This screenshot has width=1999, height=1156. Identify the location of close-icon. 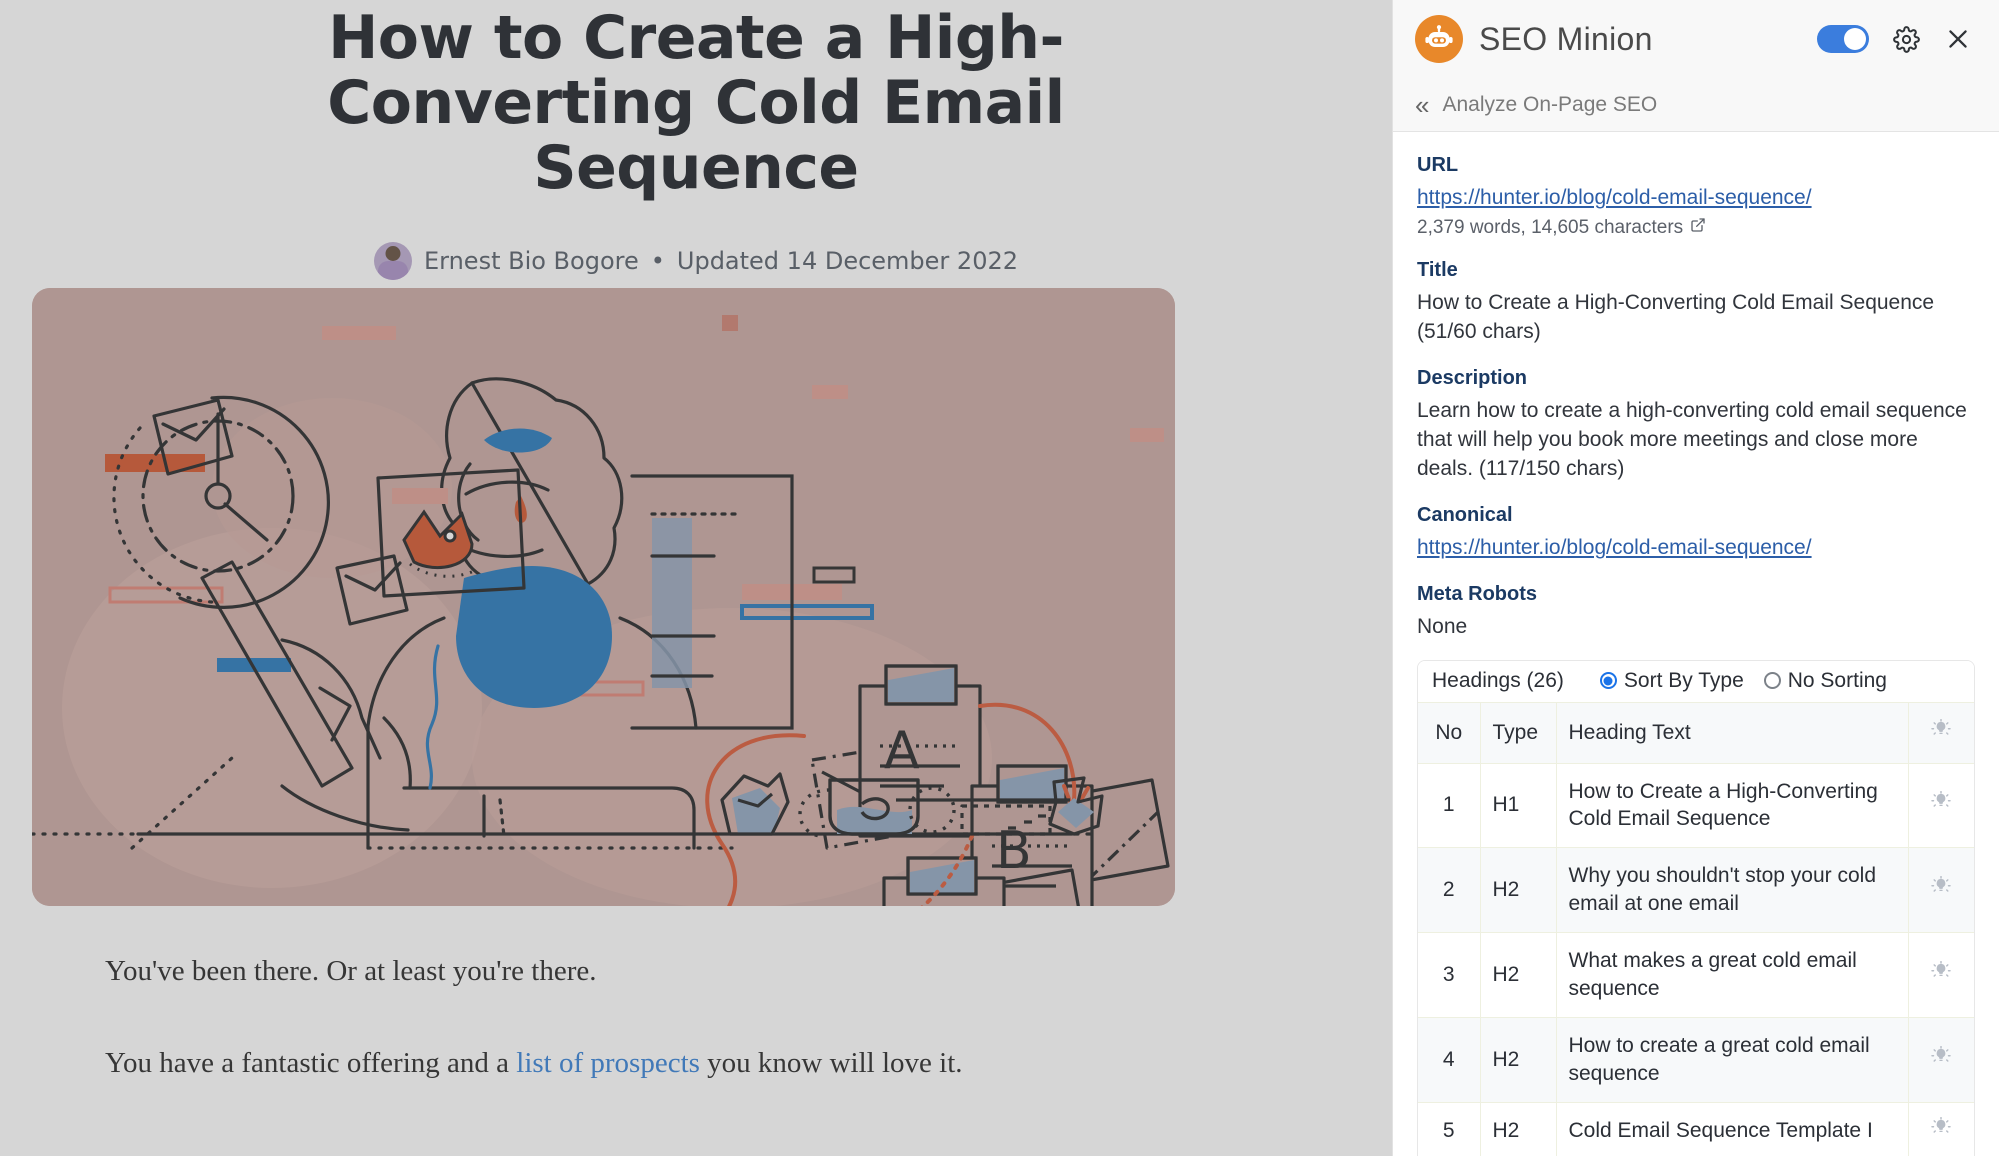
(1958, 39).